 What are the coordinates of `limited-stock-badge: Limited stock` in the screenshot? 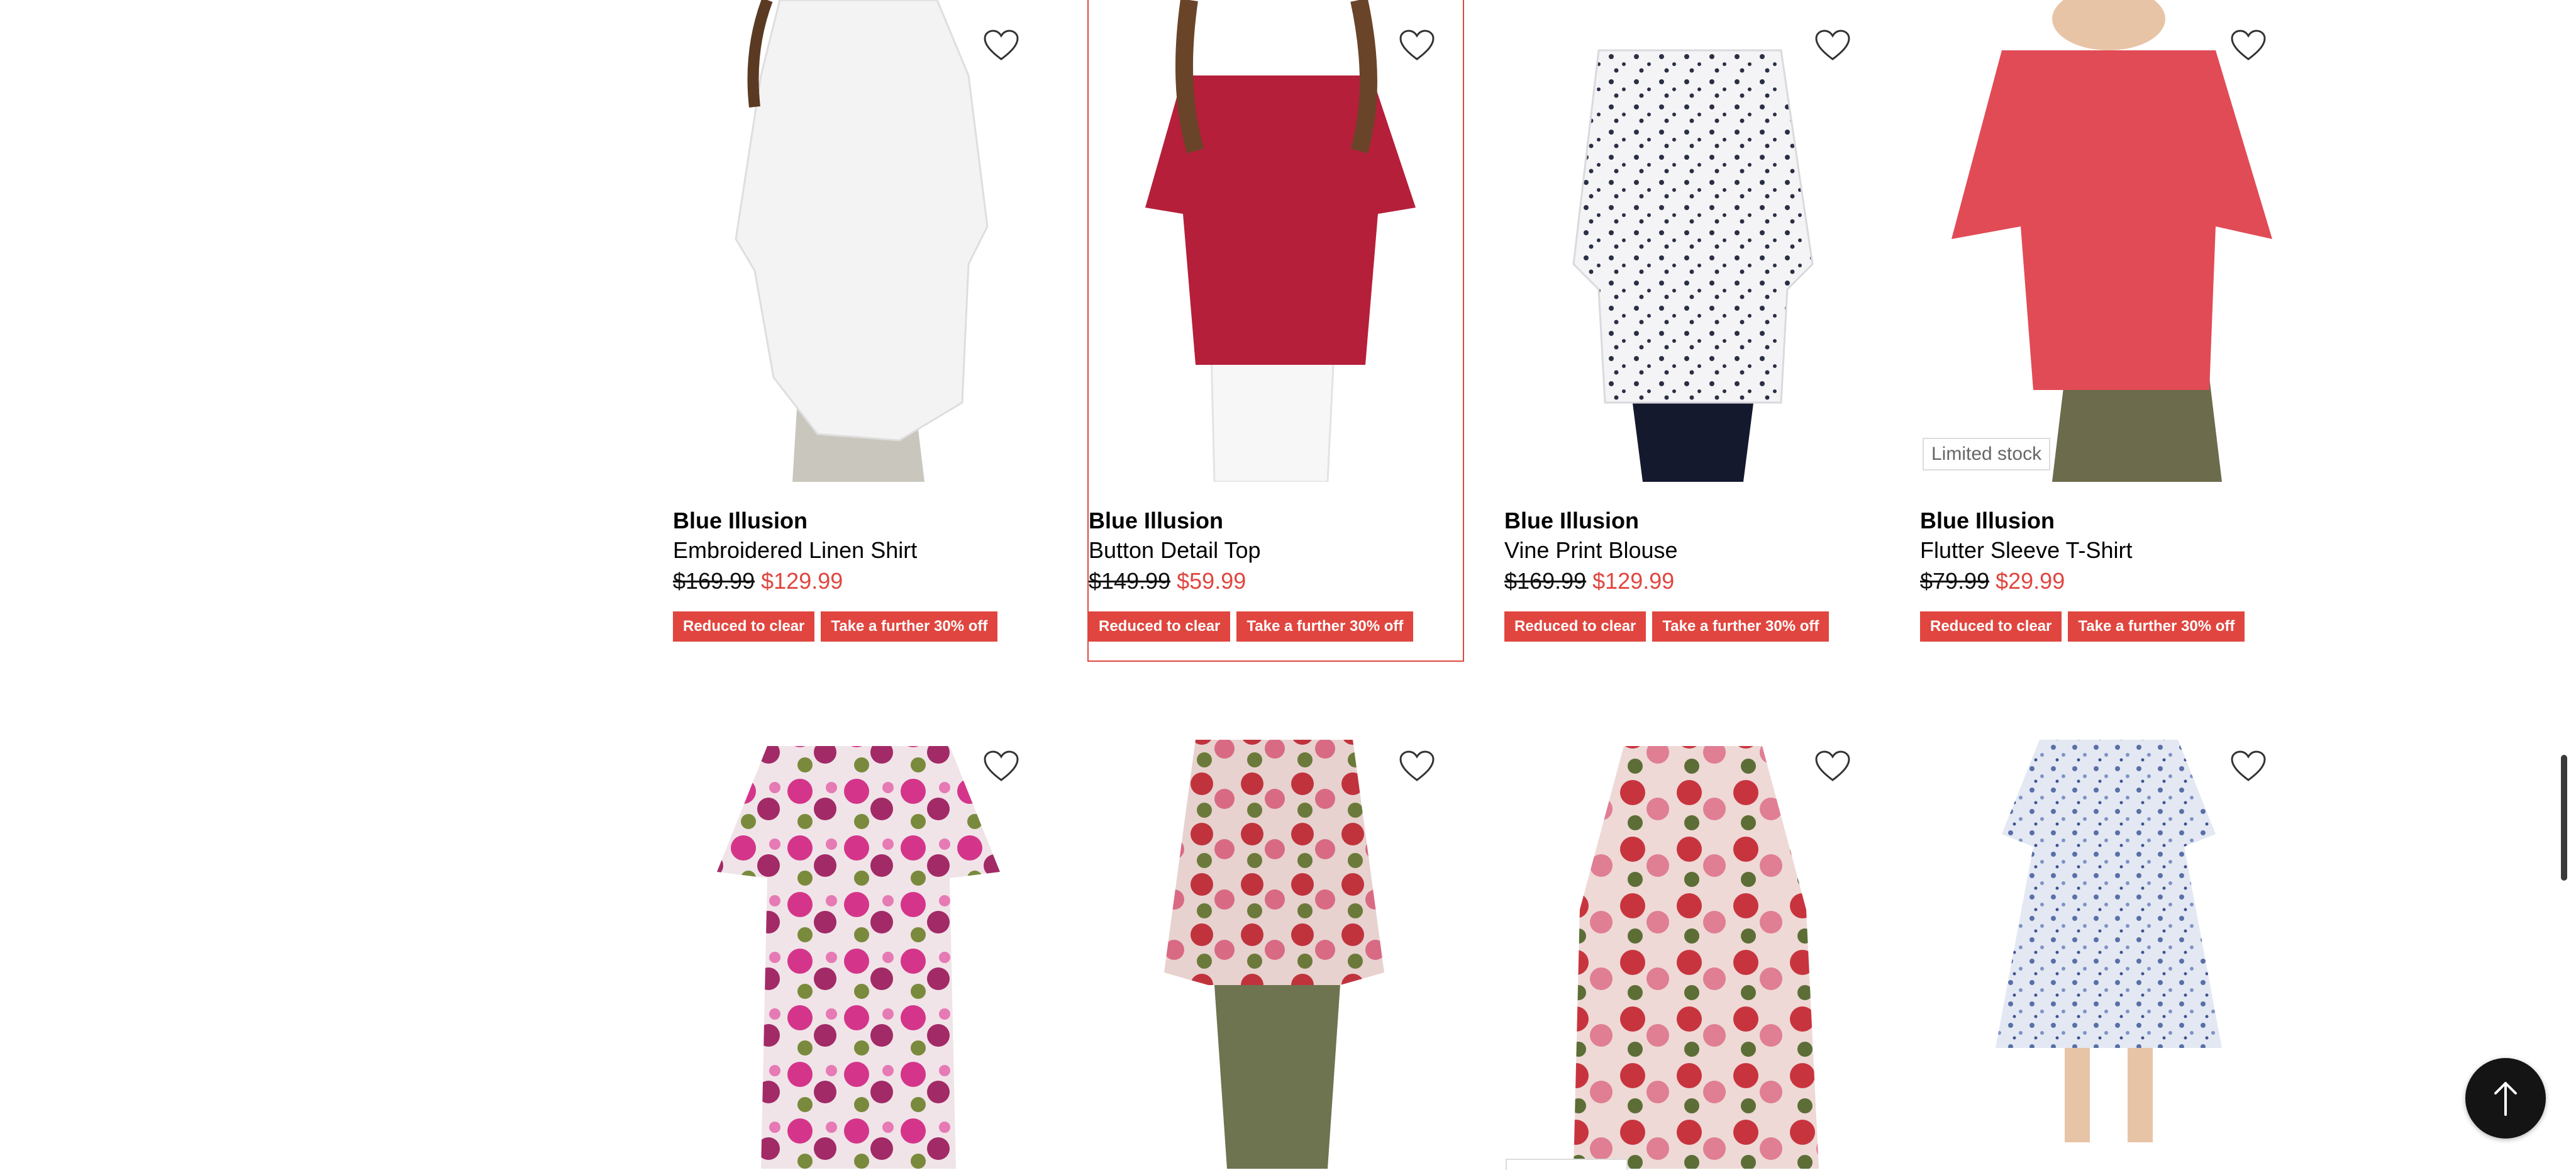 It's located at (1987, 454).